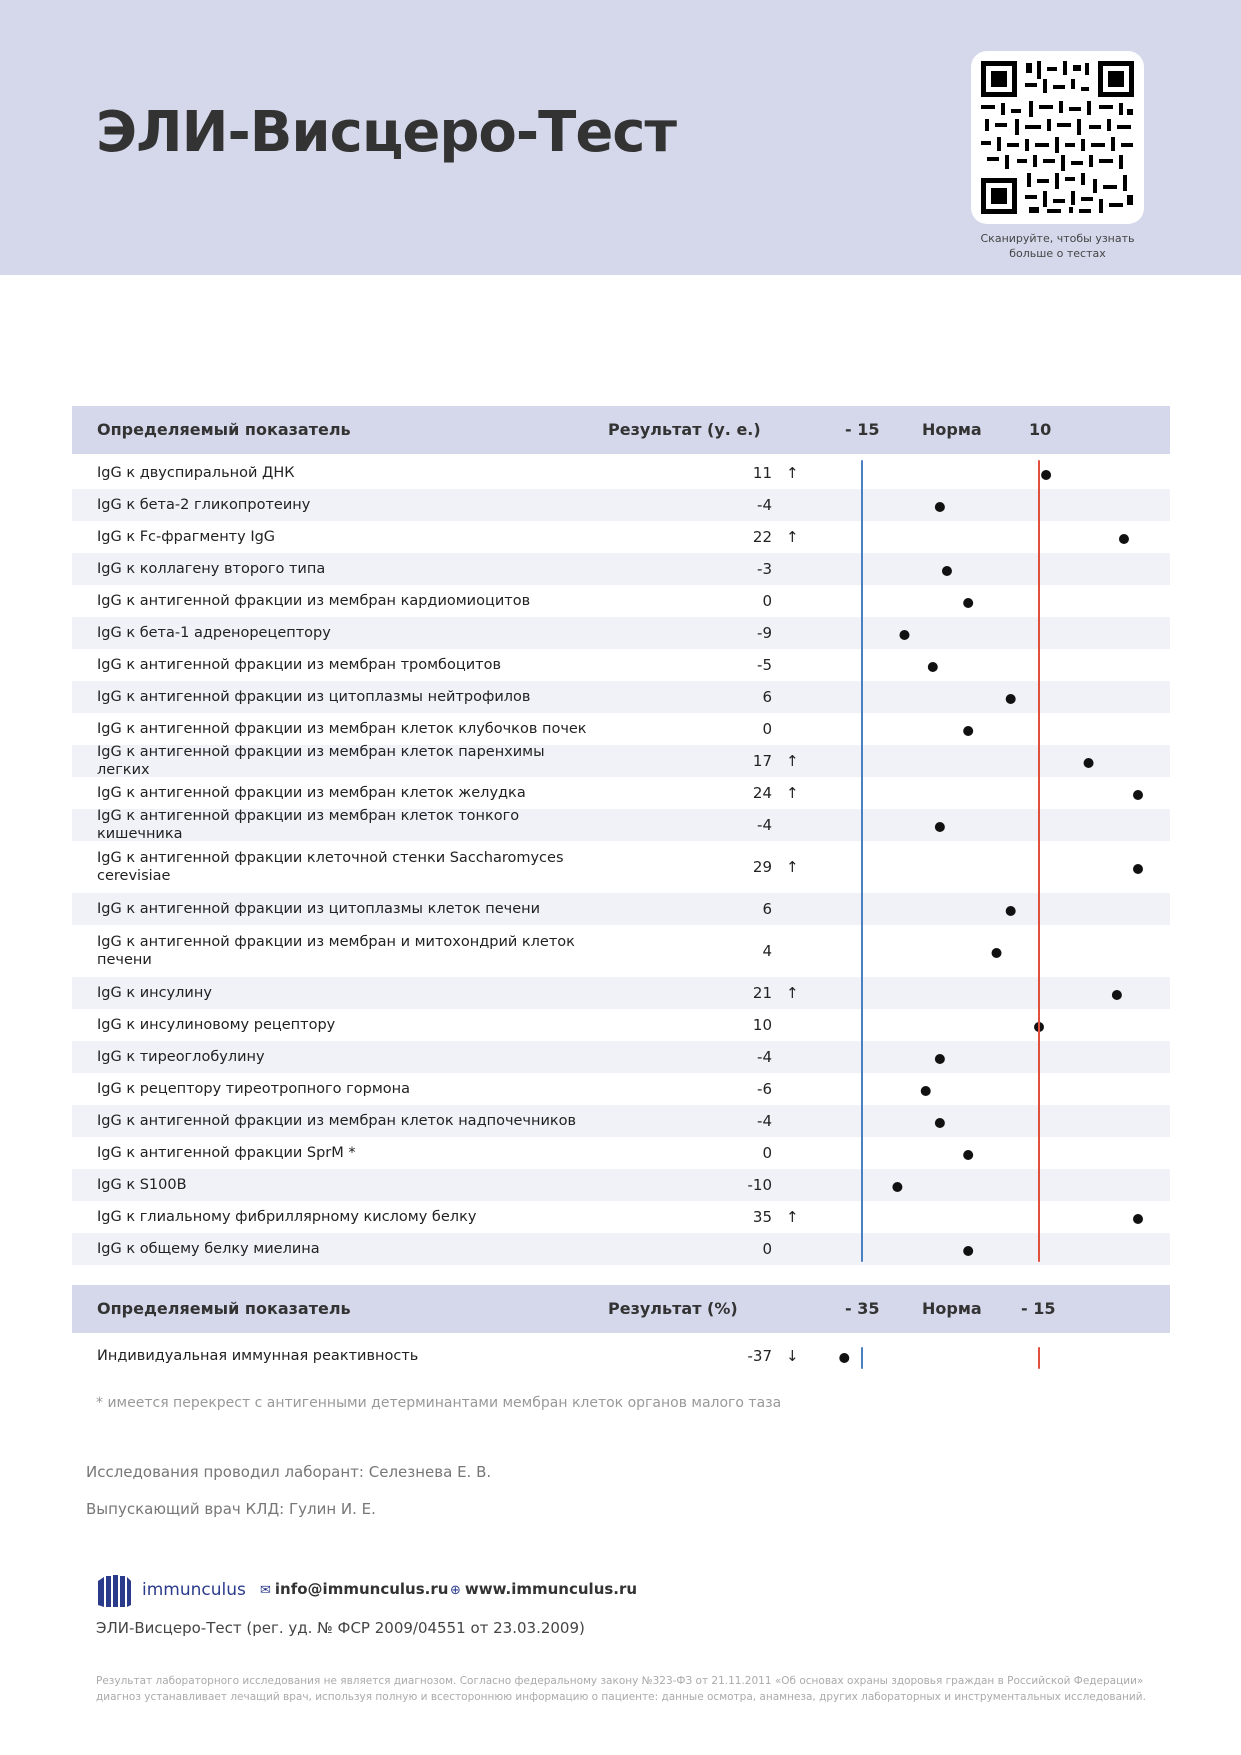 Image resolution: width=1241 pixels, height=1755 pixels. Describe the element at coordinates (154, 993) in the screenshot. I see `indicator-name: IgG к инсулину` at that location.